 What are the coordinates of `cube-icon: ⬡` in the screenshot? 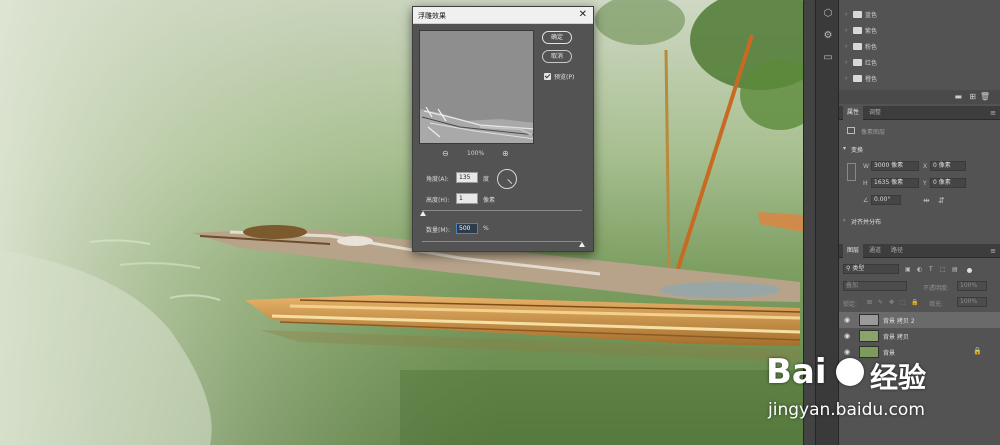 It's located at (828, 14).